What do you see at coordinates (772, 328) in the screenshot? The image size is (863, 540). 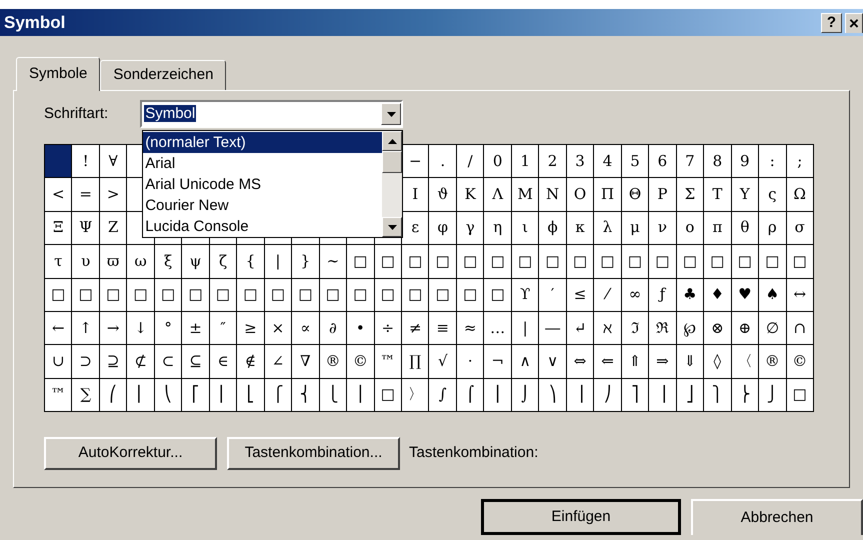 I see `symbol-cell: ∅` at bounding box center [772, 328].